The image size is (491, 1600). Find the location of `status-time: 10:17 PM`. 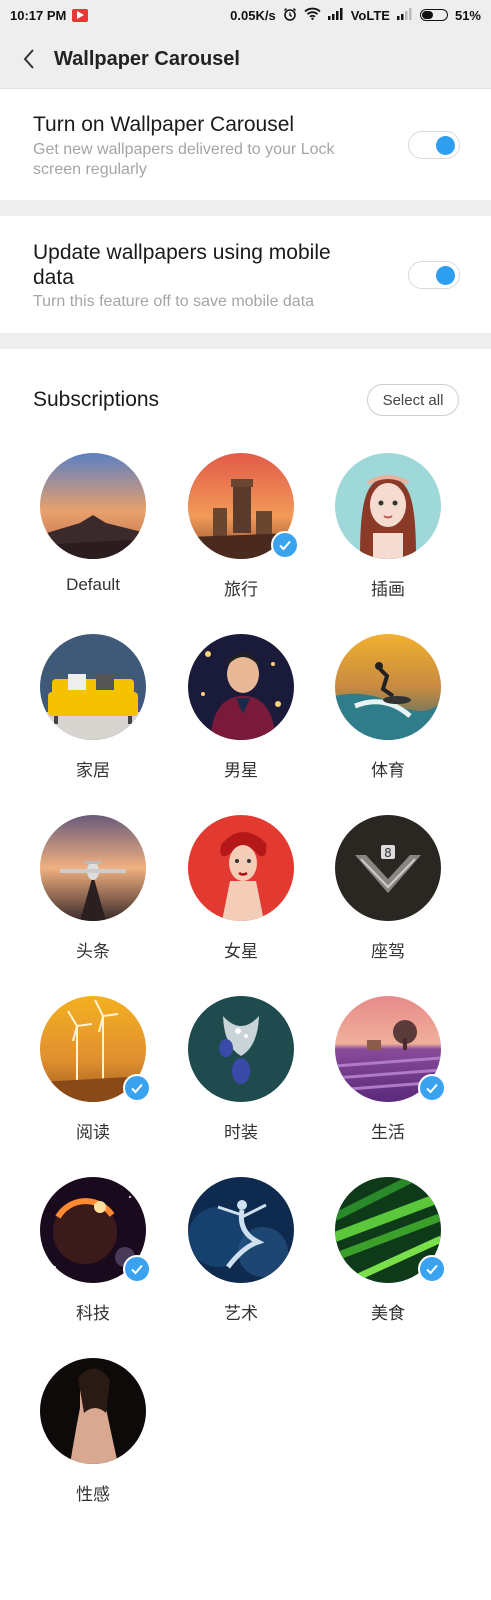

status-time: 10:17 PM is located at coordinates (38, 15).